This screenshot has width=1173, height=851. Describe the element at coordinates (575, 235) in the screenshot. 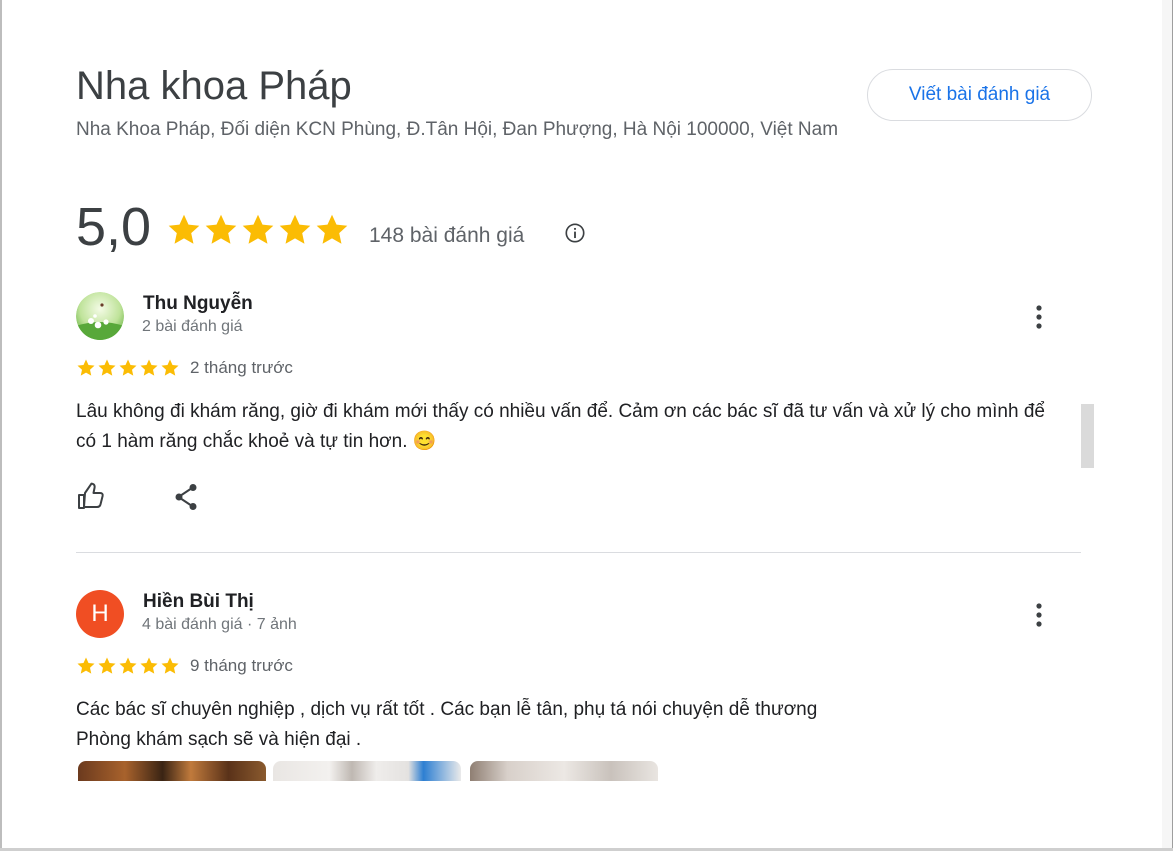

I see `info-icon` at that location.